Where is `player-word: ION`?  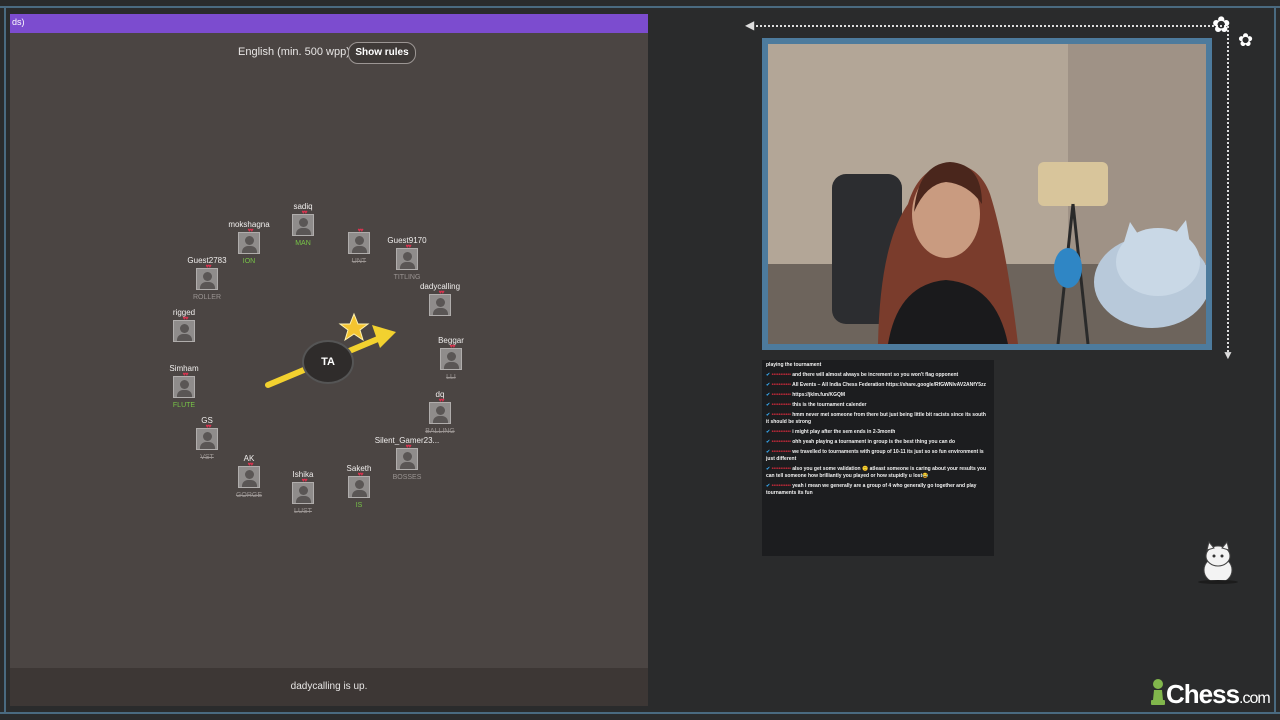
player-word: ION is located at coordinates (249, 261).